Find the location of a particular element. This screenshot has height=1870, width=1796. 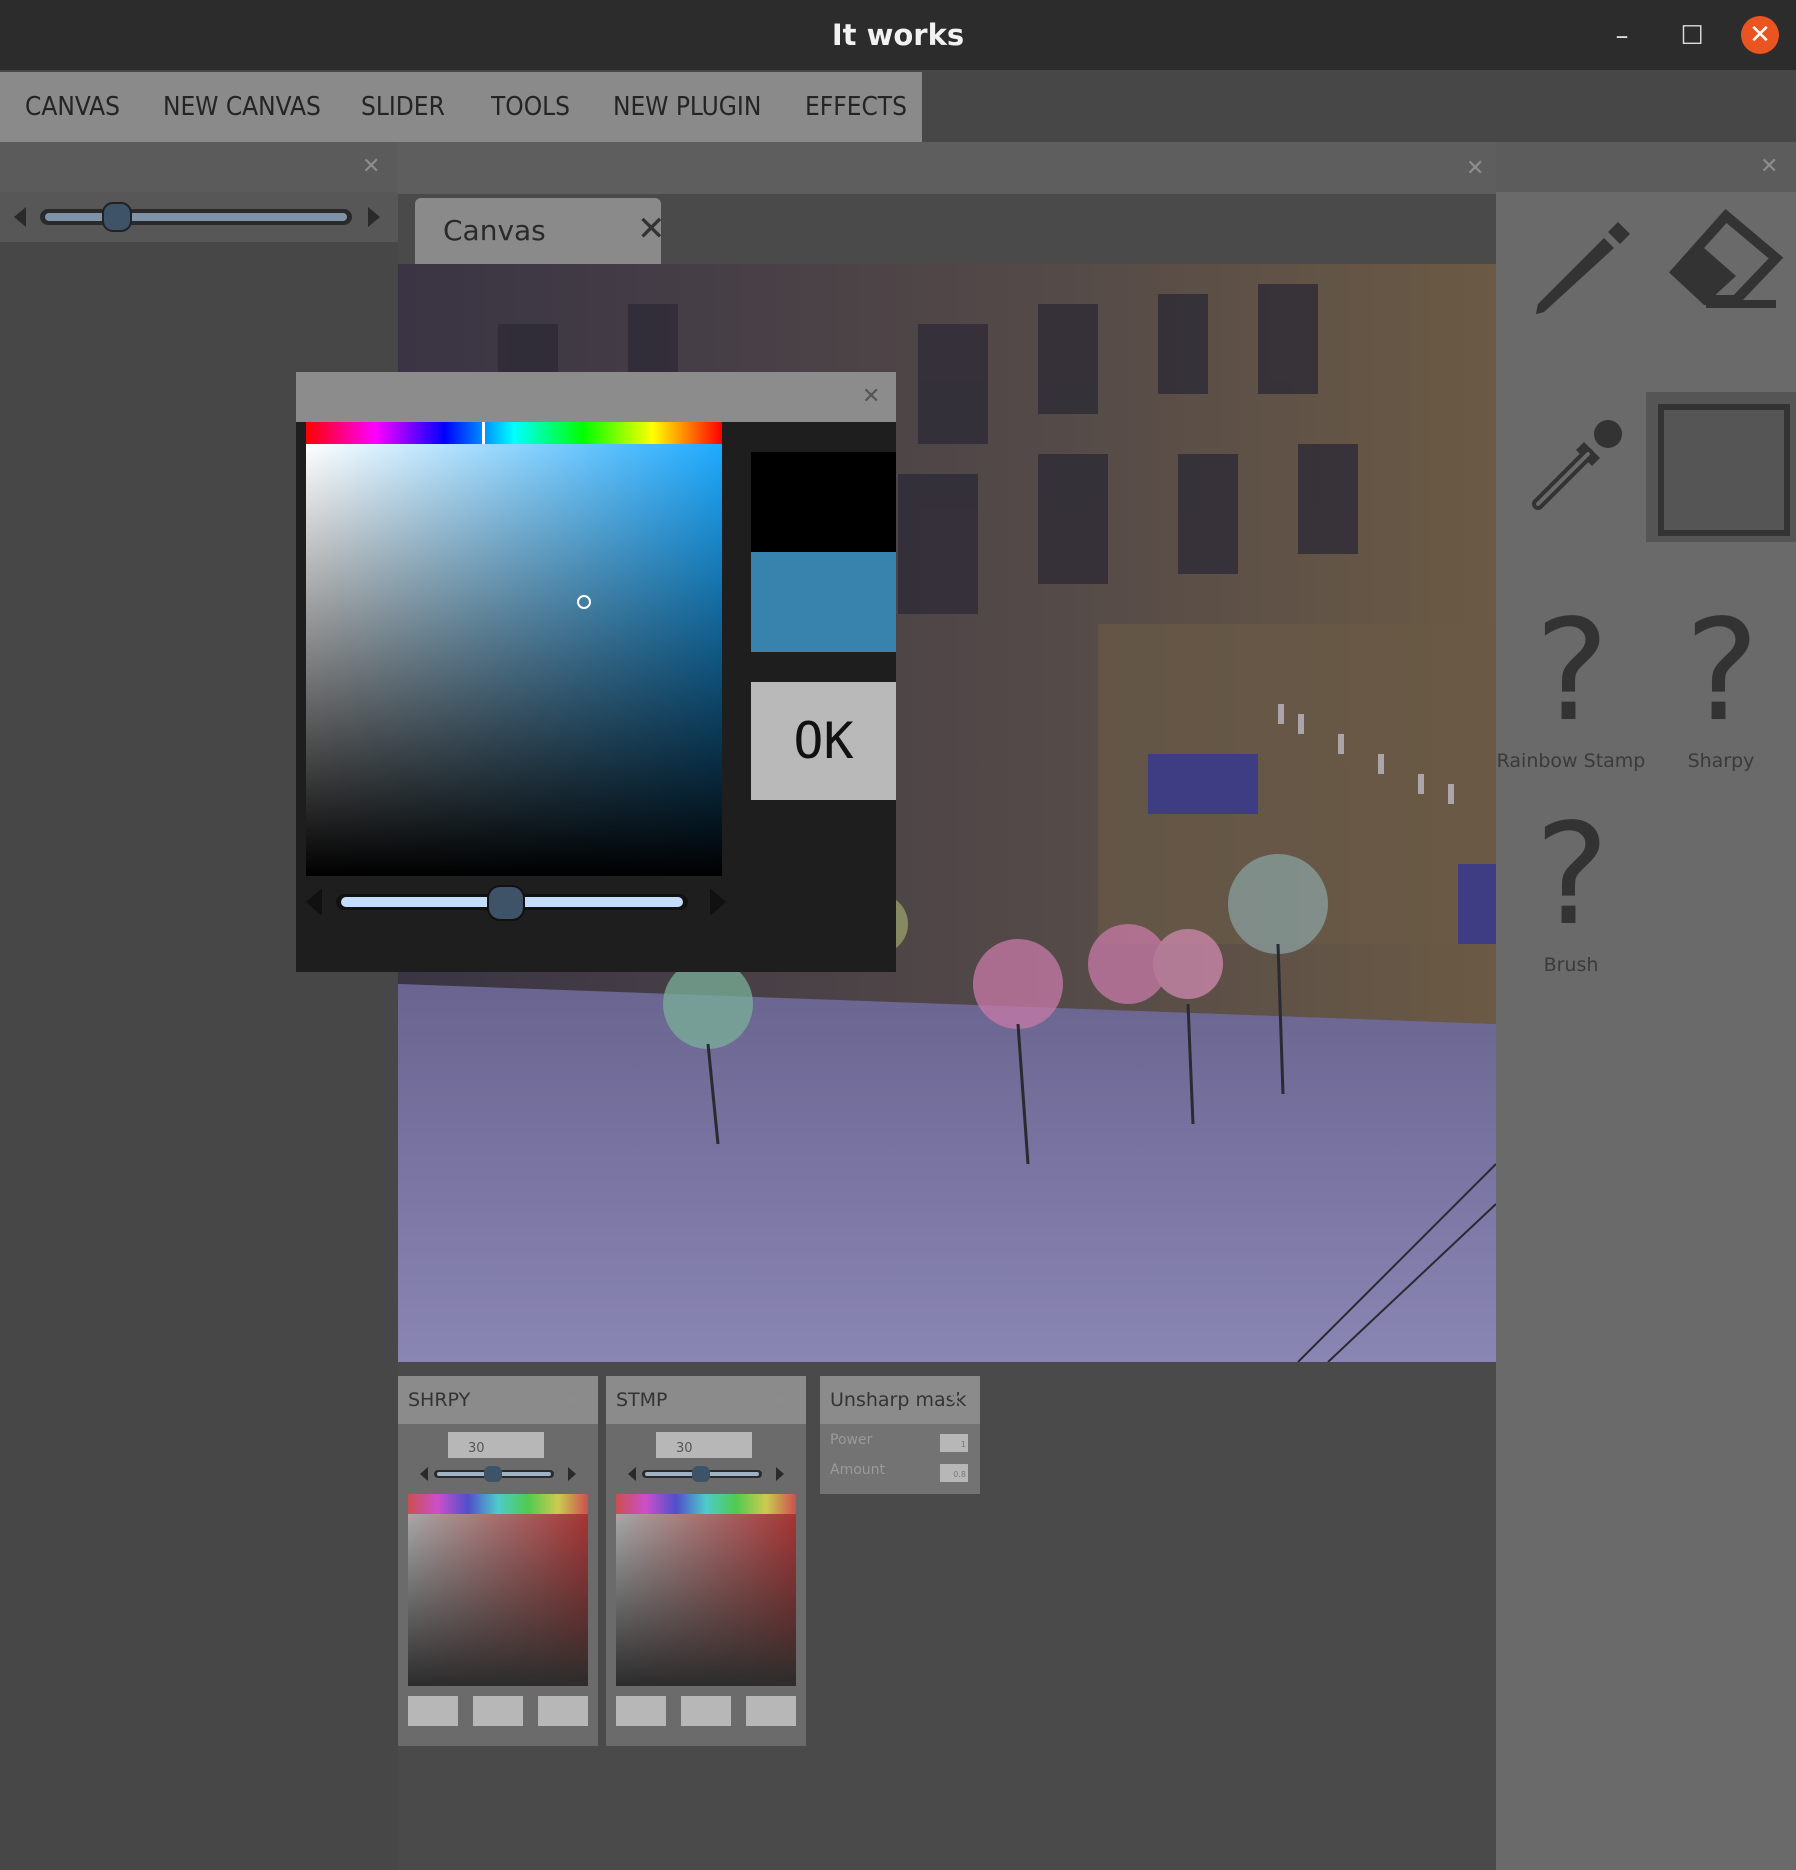

title-bar: It works – ☐ ✕ is located at coordinates (898, 35).